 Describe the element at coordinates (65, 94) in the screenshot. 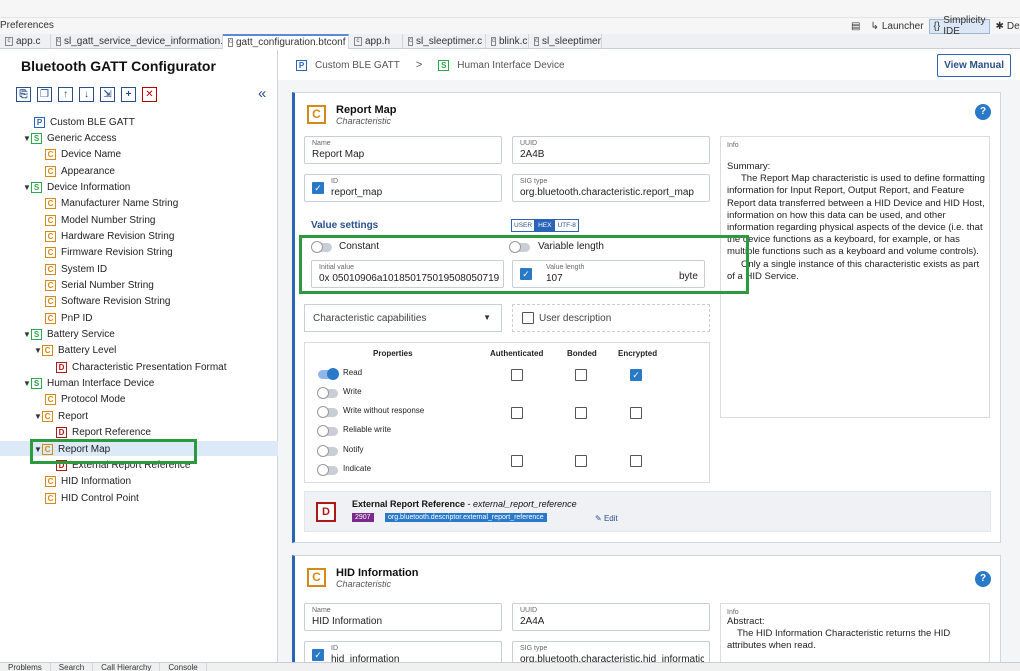

I see `move-up-icon: ↑` at that location.